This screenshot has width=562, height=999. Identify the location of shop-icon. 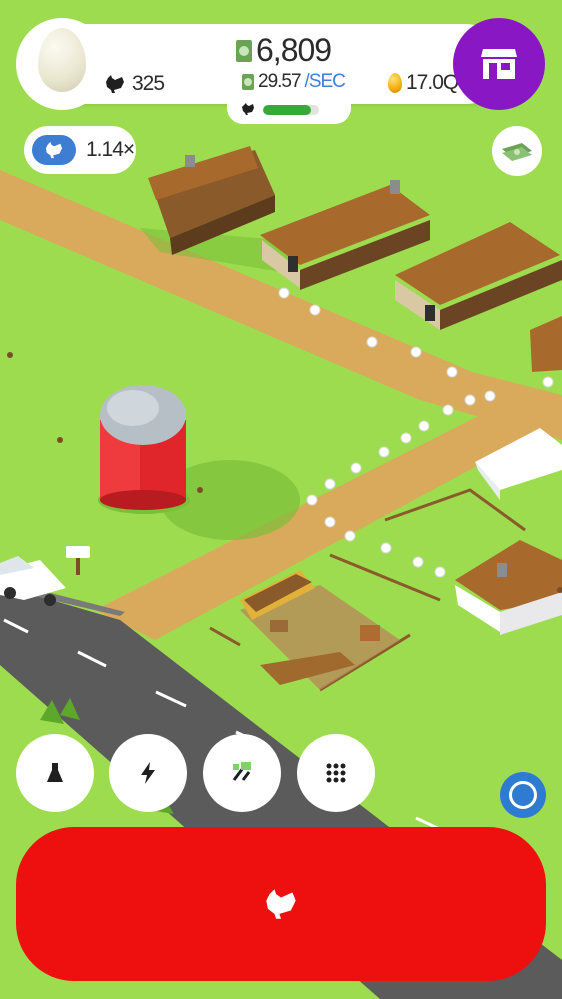
(499, 64).